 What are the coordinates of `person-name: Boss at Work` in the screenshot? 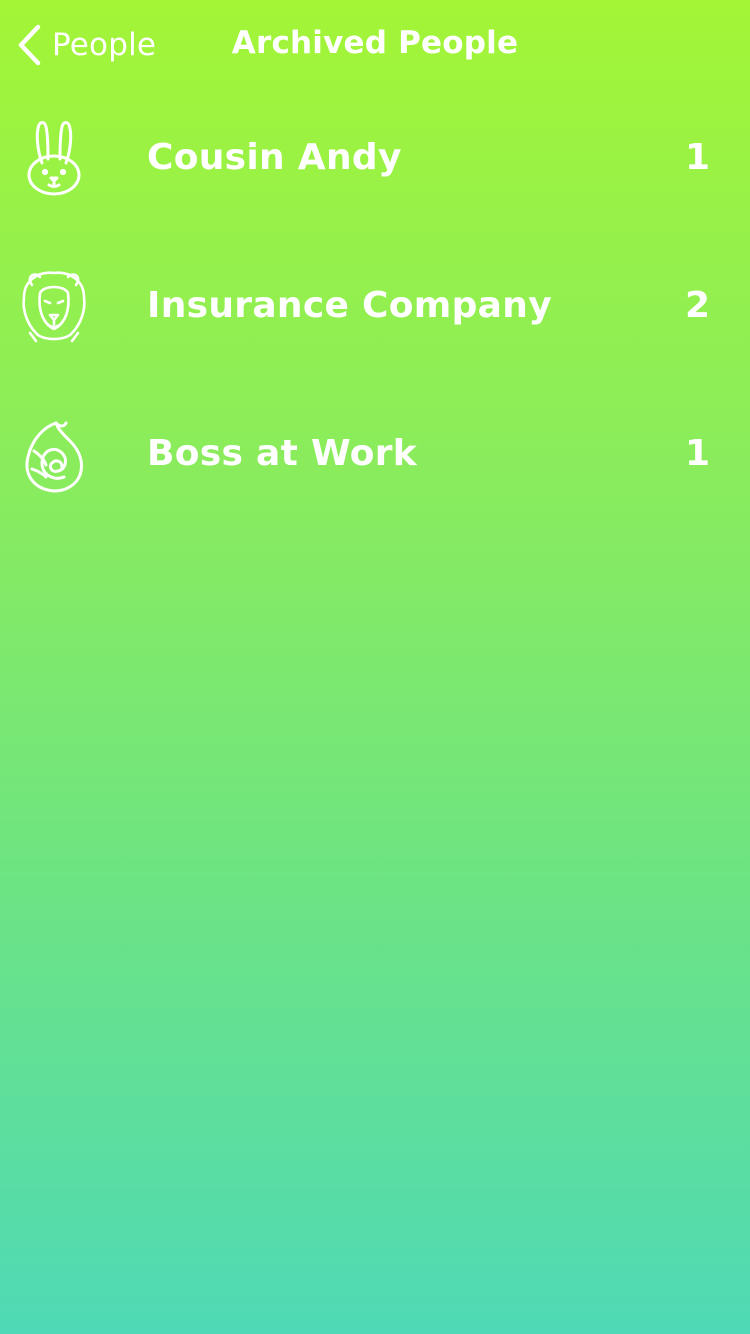 It's located at (282, 453).